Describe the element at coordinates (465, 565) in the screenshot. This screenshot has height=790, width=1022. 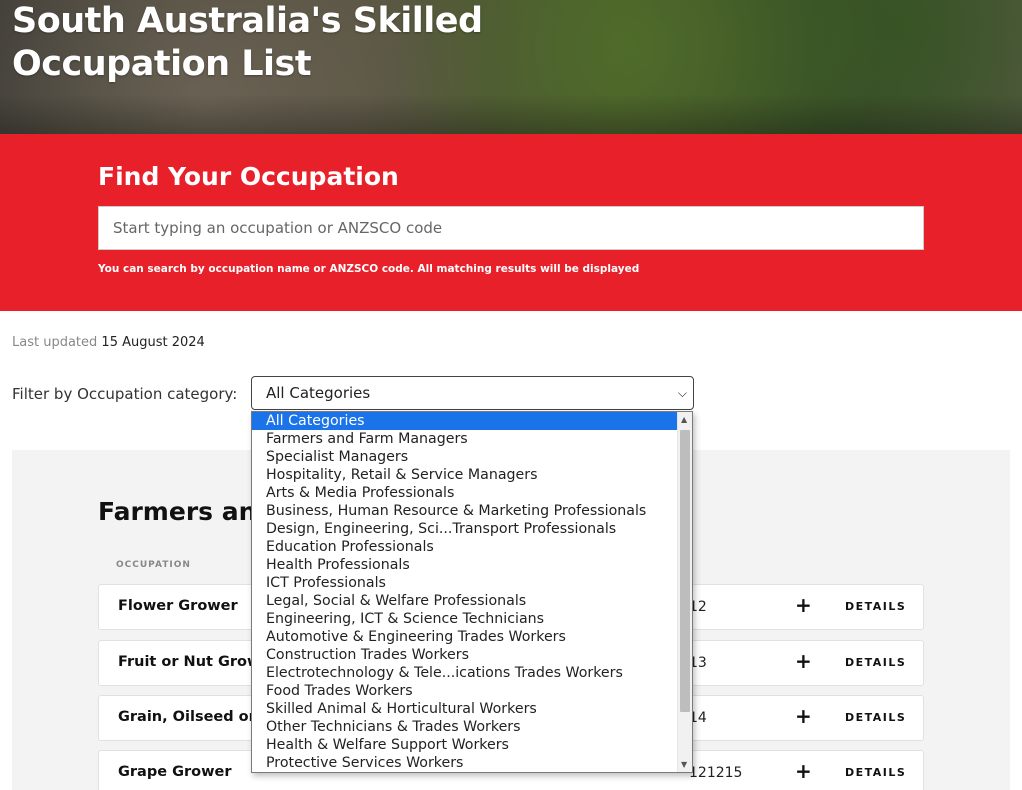
I see `category-option: Health Professionals` at that location.